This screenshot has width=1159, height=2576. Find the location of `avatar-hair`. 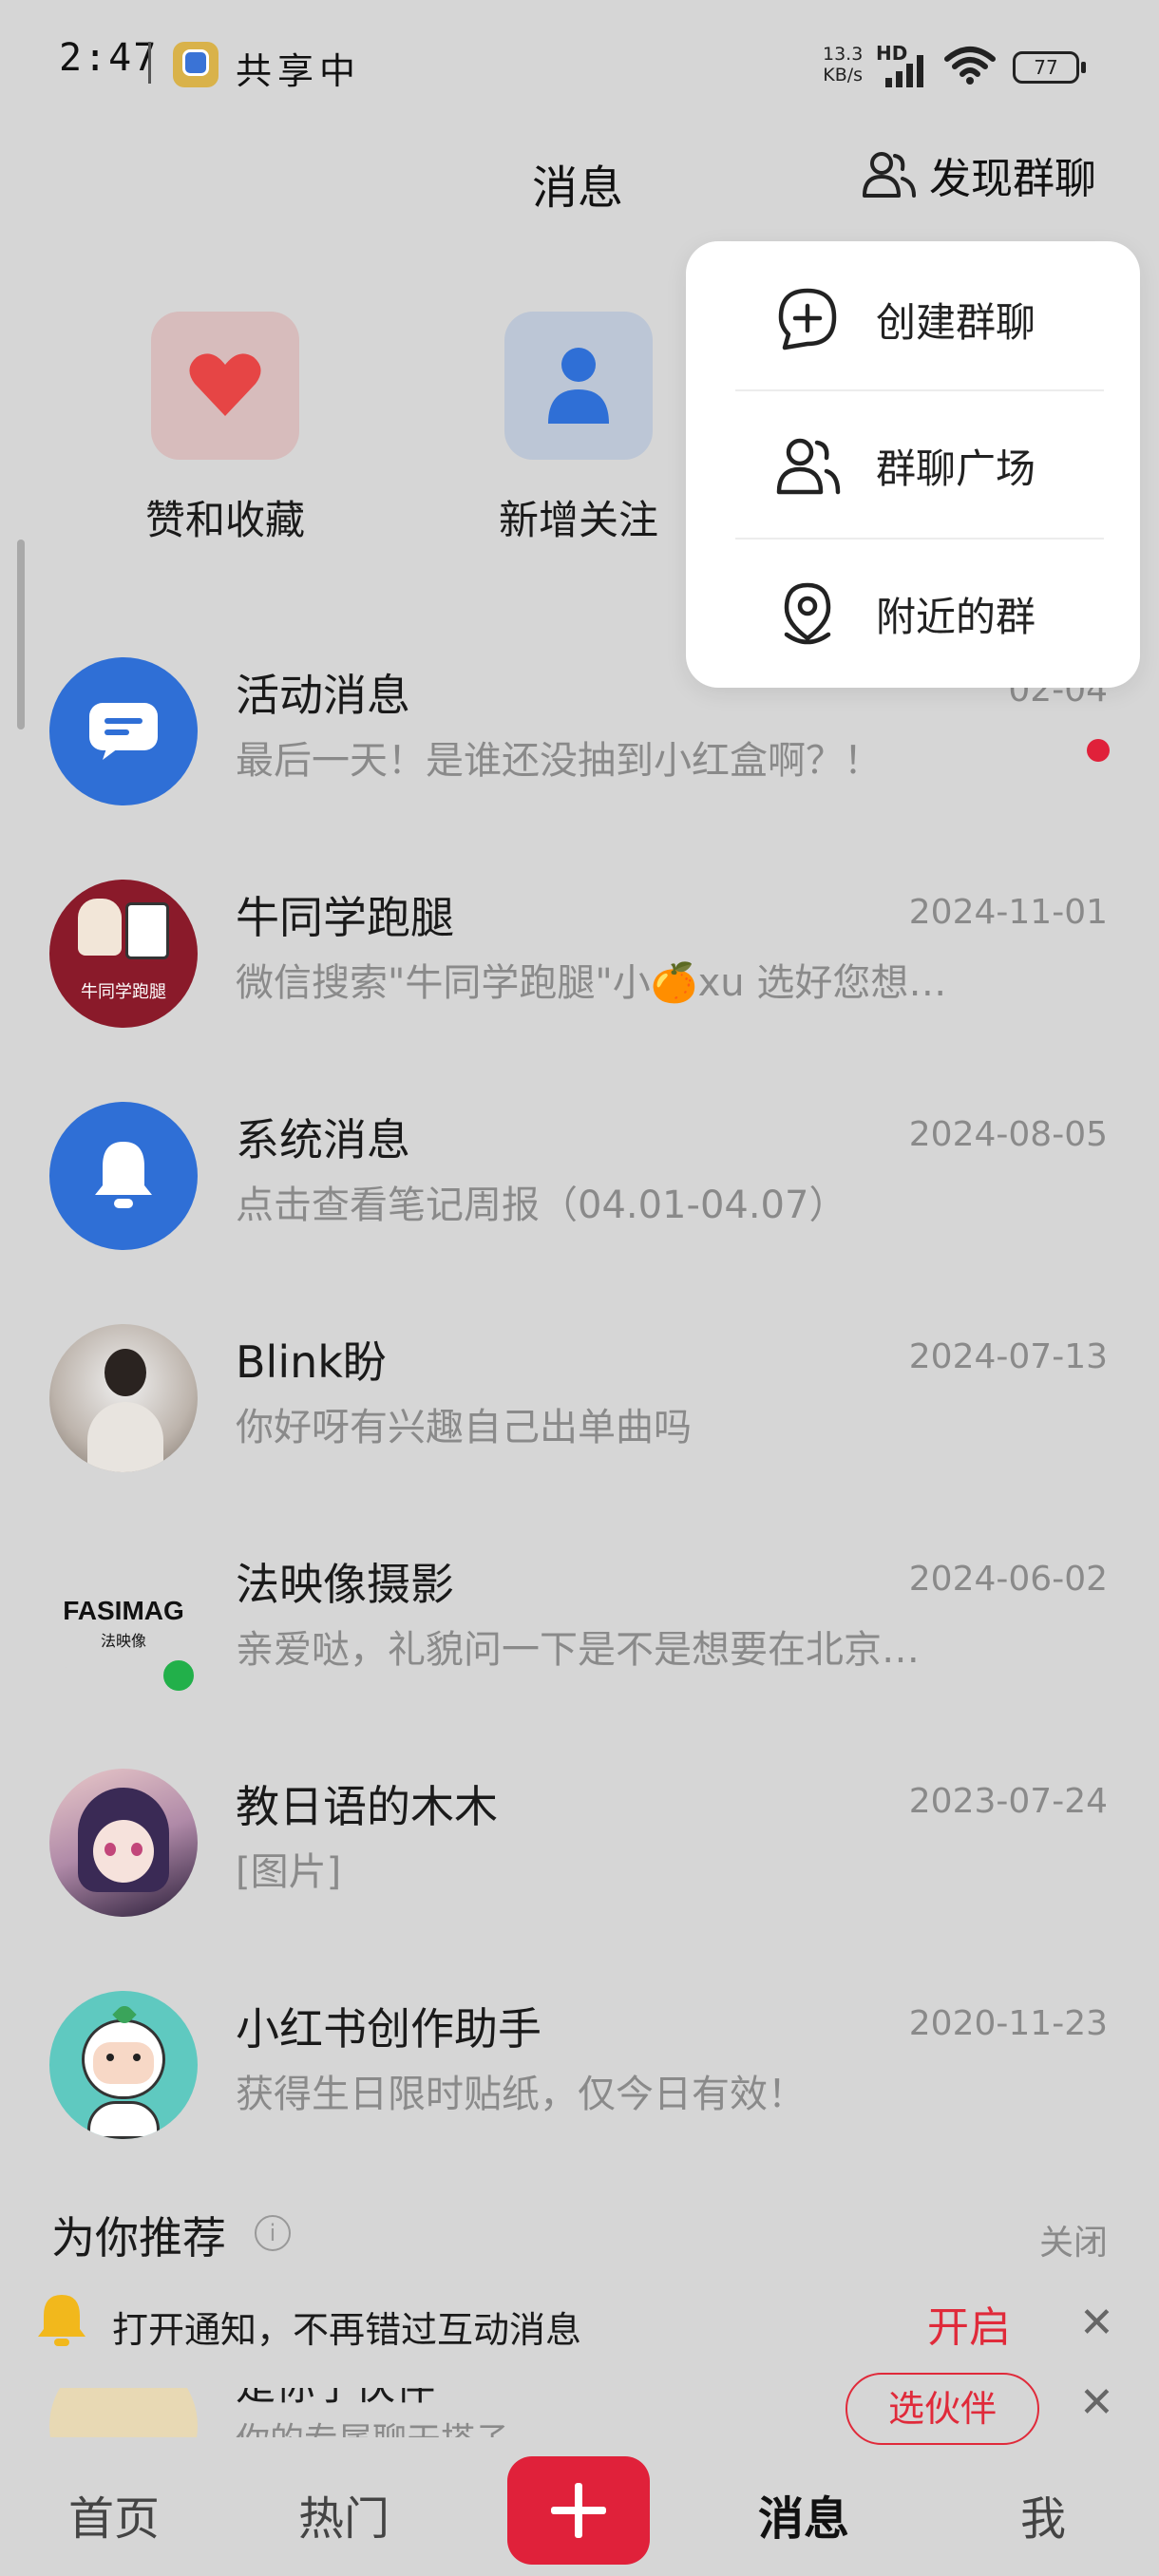

avatar-hair is located at coordinates (125, 1372).